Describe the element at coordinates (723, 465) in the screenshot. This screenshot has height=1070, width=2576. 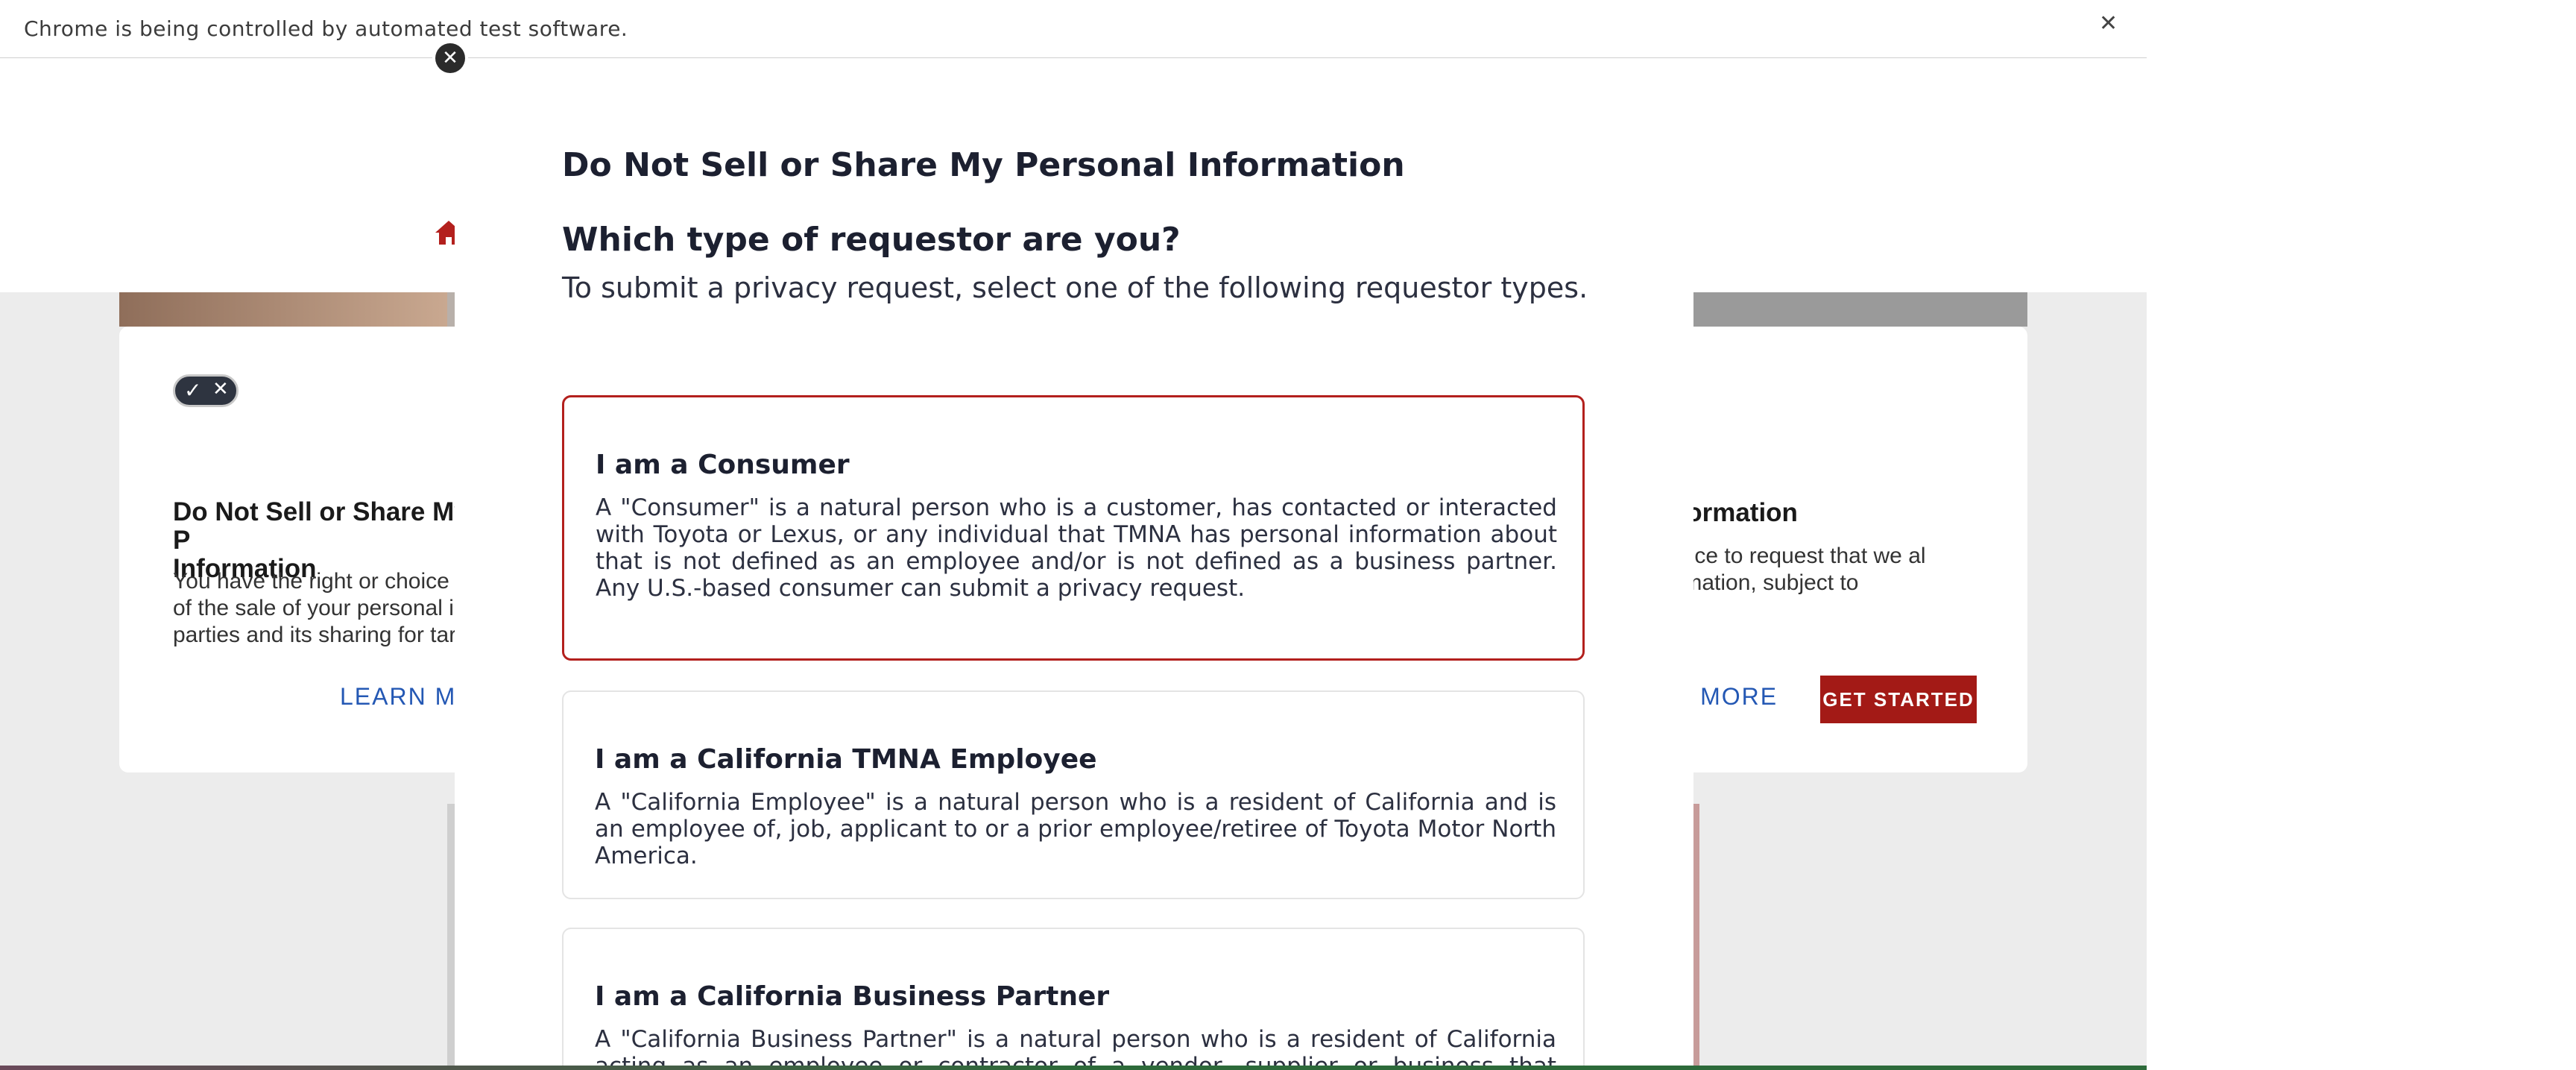
I see `option-title: I am a Consumer` at that location.